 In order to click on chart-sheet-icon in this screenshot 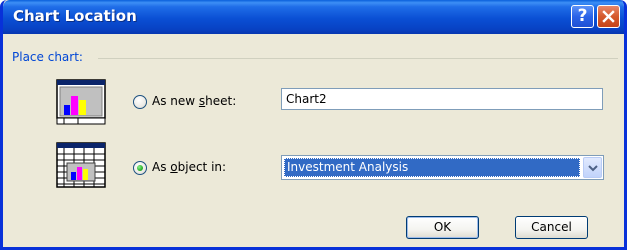, I will do `click(81, 102)`.